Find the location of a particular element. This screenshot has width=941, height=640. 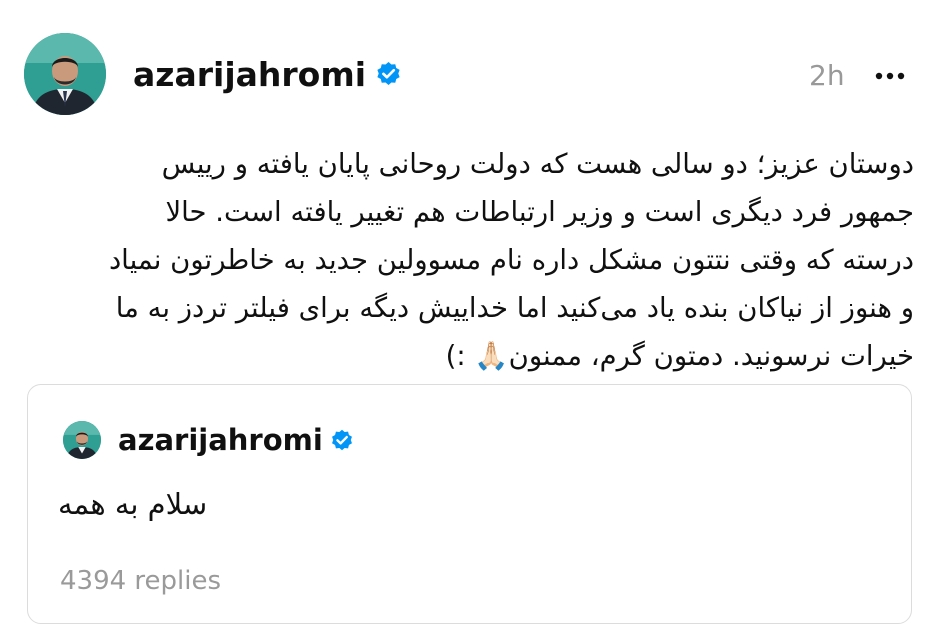

post-body-line: خیرات نرسونید. دمتون گرم، ممنون🙏🏻 :) is located at coordinates (679, 356).